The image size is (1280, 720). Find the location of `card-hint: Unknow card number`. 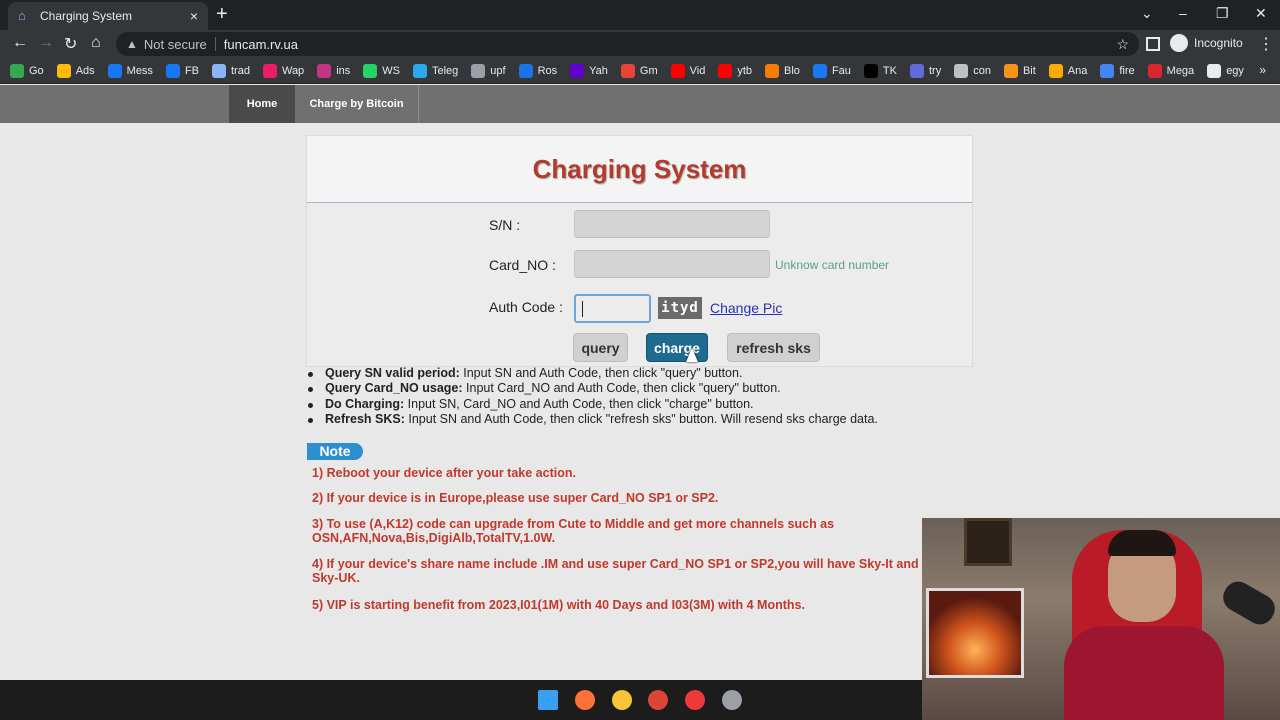

card-hint: Unknow card number is located at coordinates (832, 265).